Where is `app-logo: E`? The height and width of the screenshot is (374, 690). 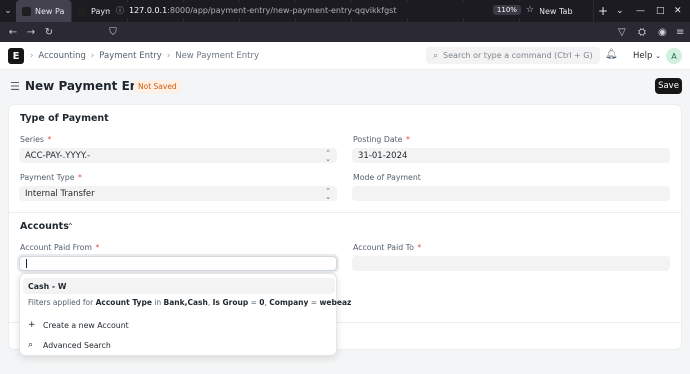 app-logo: E is located at coordinates (16, 56).